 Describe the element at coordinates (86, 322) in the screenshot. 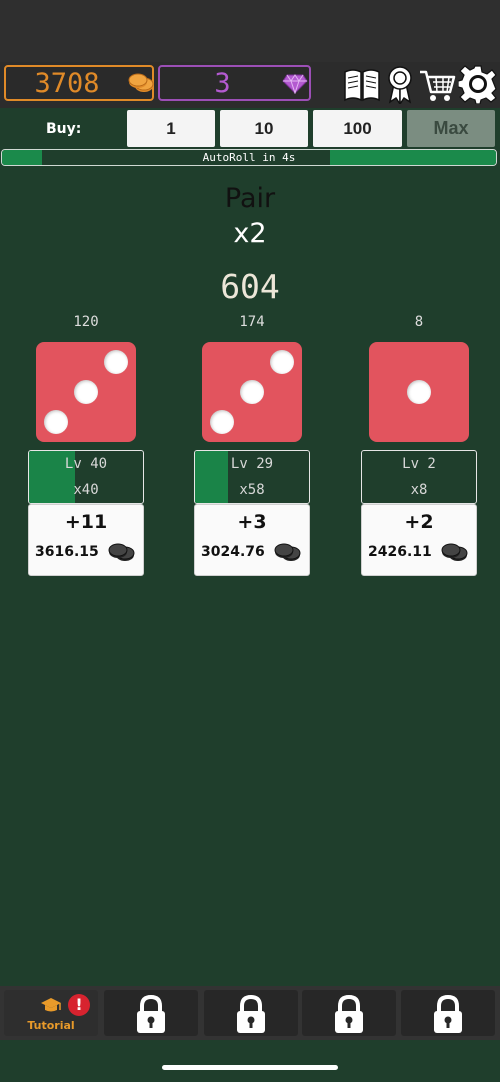

I see `die-value: 120` at that location.